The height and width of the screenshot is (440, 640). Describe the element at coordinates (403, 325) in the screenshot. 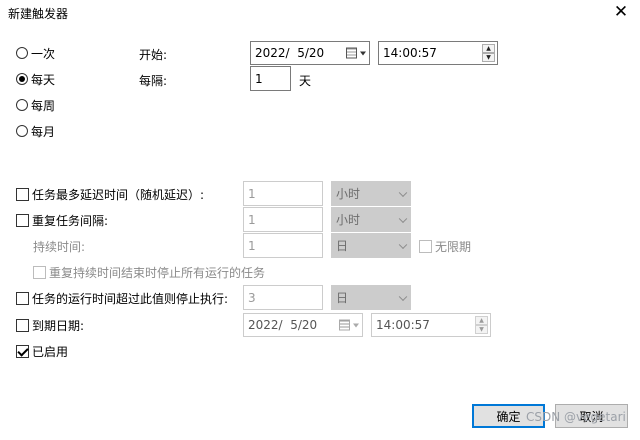

I see `expire-time-value: 14:00:57` at that location.